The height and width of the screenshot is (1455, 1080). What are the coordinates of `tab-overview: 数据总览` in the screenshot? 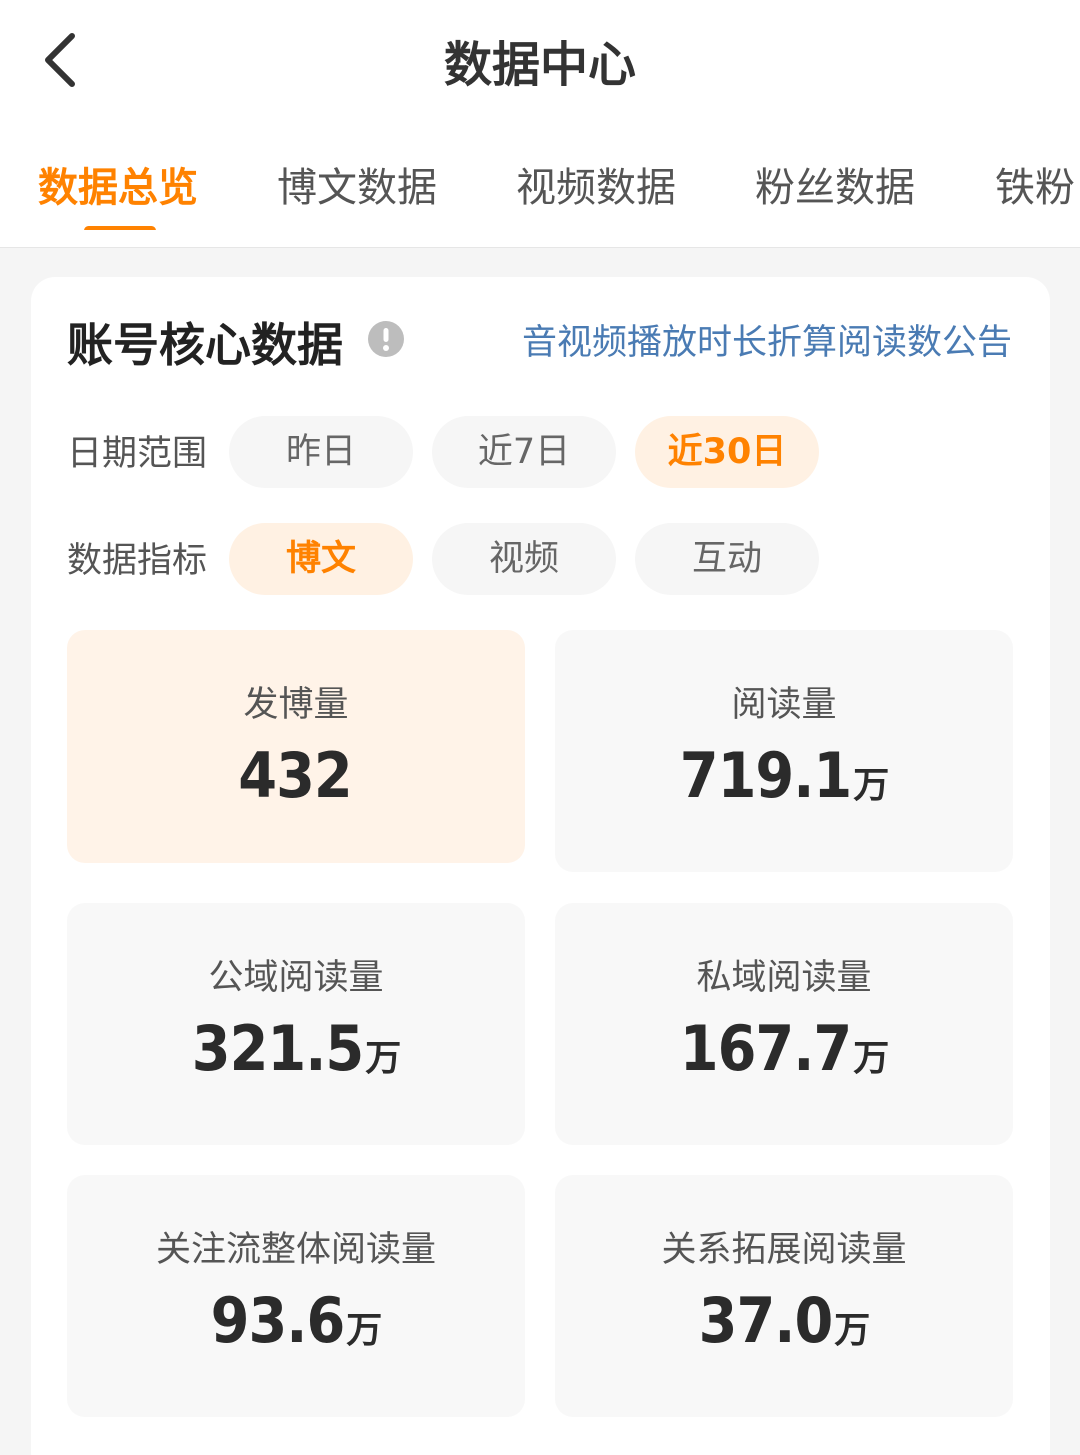 It's located at (118, 188).